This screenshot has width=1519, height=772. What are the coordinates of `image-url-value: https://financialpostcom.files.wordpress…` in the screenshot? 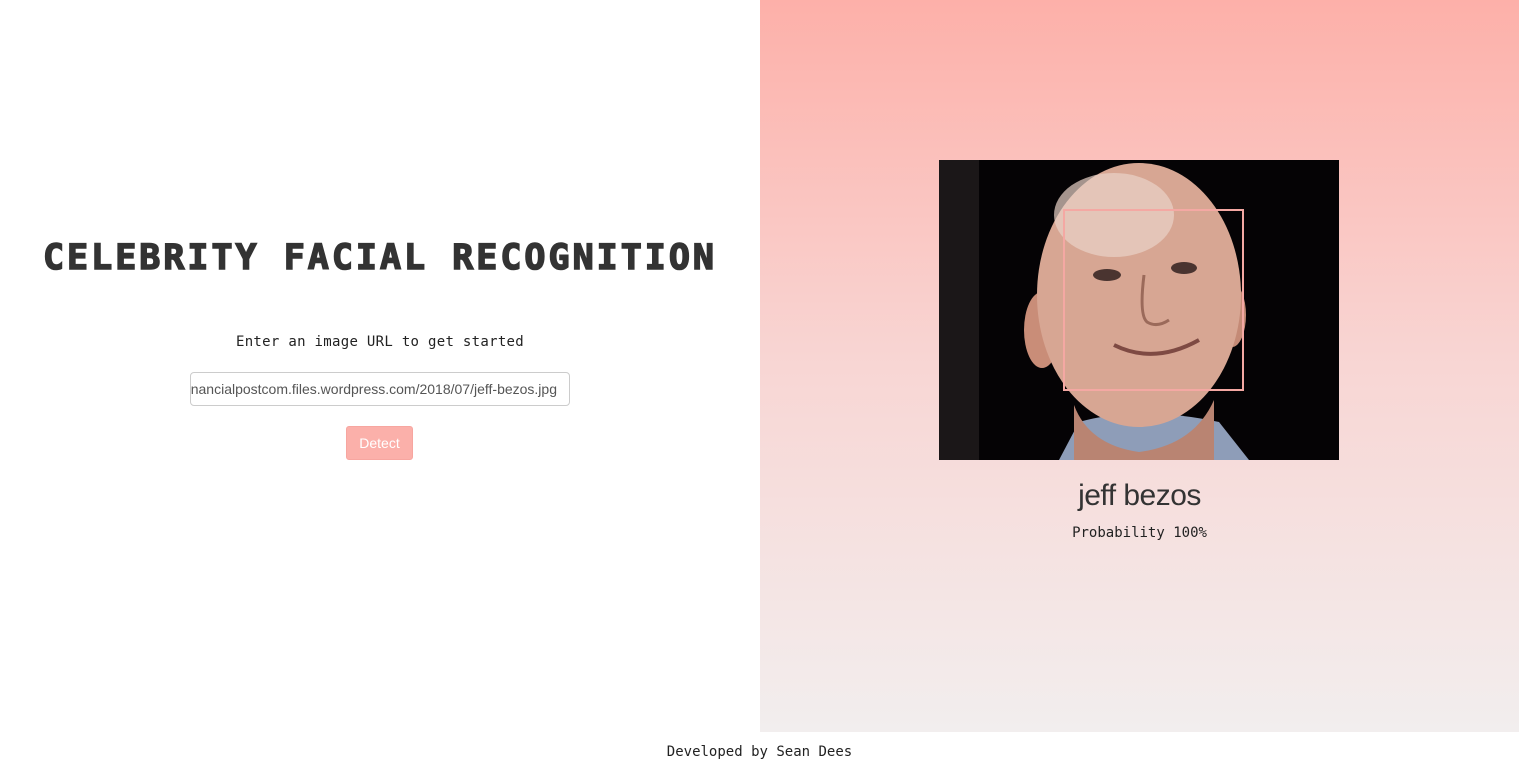 It's located at (373, 389).